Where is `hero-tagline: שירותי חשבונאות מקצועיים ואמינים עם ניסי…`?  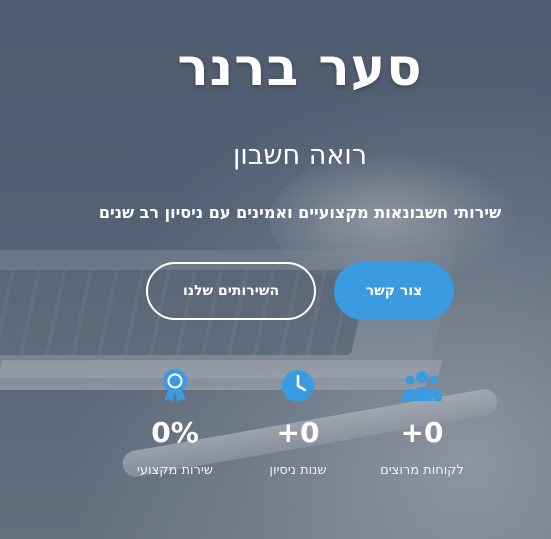 hero-tagline: שירותי חשבונאות מקצועיים ואמינים עם ניסי… is located at coordinates (300, 212).